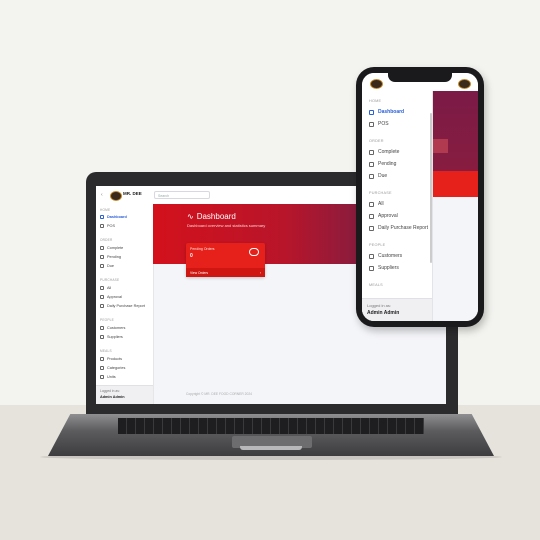 Image resolution: width=540 pixels, height=540 pixels. What do you see at coordinates (455, 184) in the screenshot?
I see `phone-pending-card` at bounding box center [455, 184].